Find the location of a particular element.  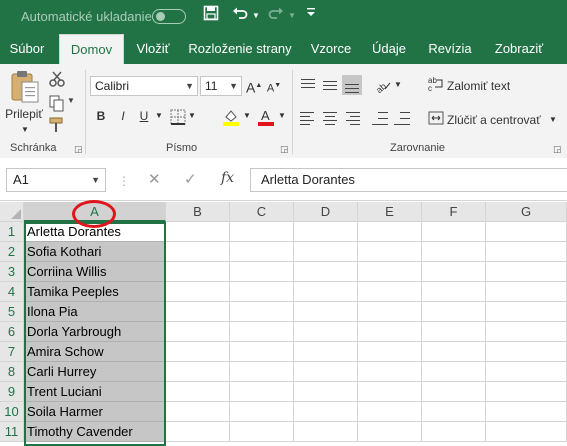

cell-f1 is located at coordinates (454, 232).